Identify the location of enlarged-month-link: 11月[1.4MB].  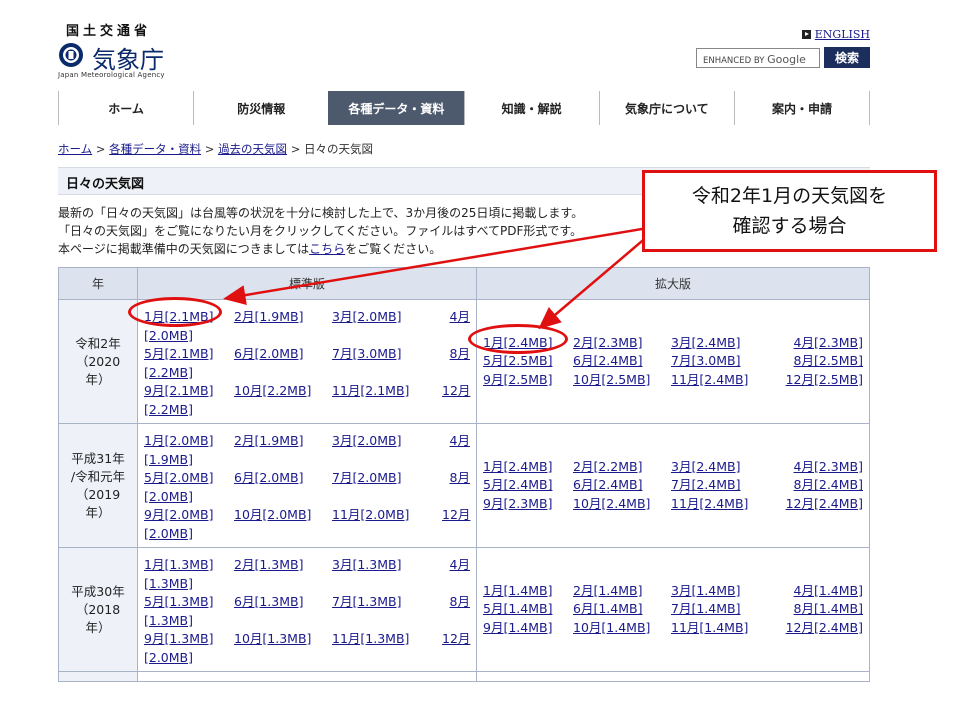
(709, 627).